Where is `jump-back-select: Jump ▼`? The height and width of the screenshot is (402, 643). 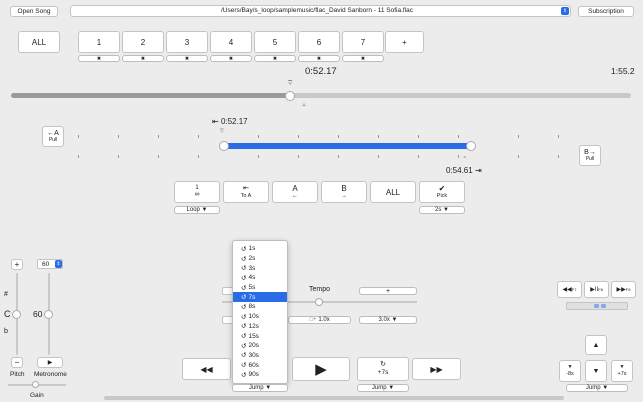
jump-back-select: Jump ▼ is located at coordinates (260, 388).